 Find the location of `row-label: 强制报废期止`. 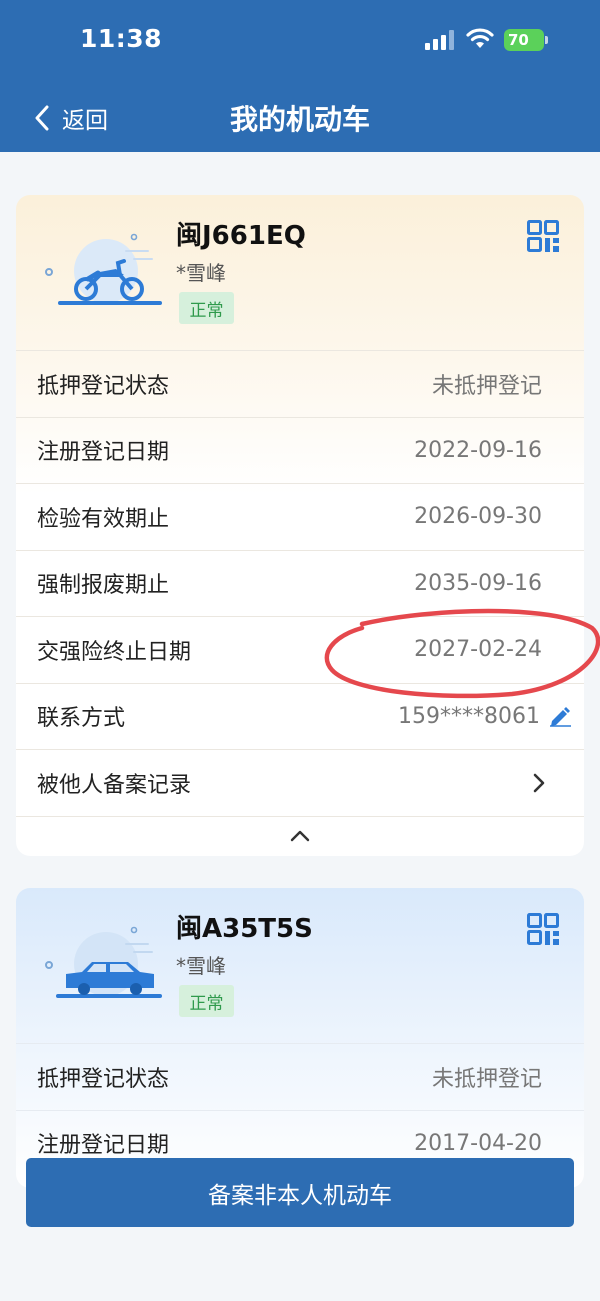

row-label: 强制报废期止 is located at coordinates (103, 586).